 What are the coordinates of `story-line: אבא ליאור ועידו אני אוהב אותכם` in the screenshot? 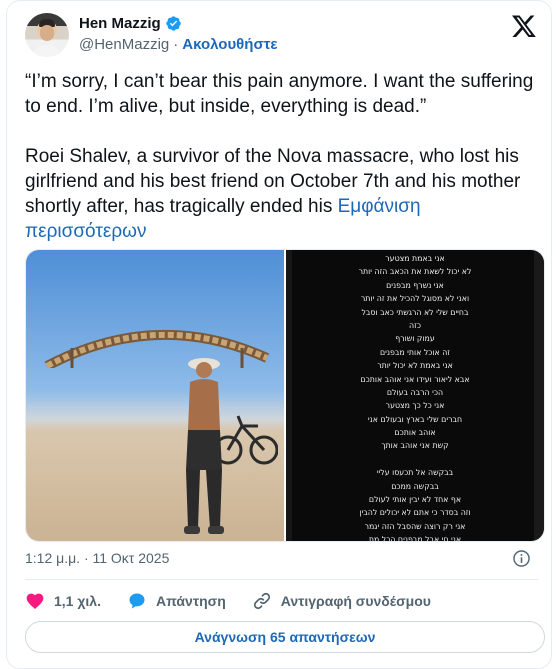 It's located at (415, 379).